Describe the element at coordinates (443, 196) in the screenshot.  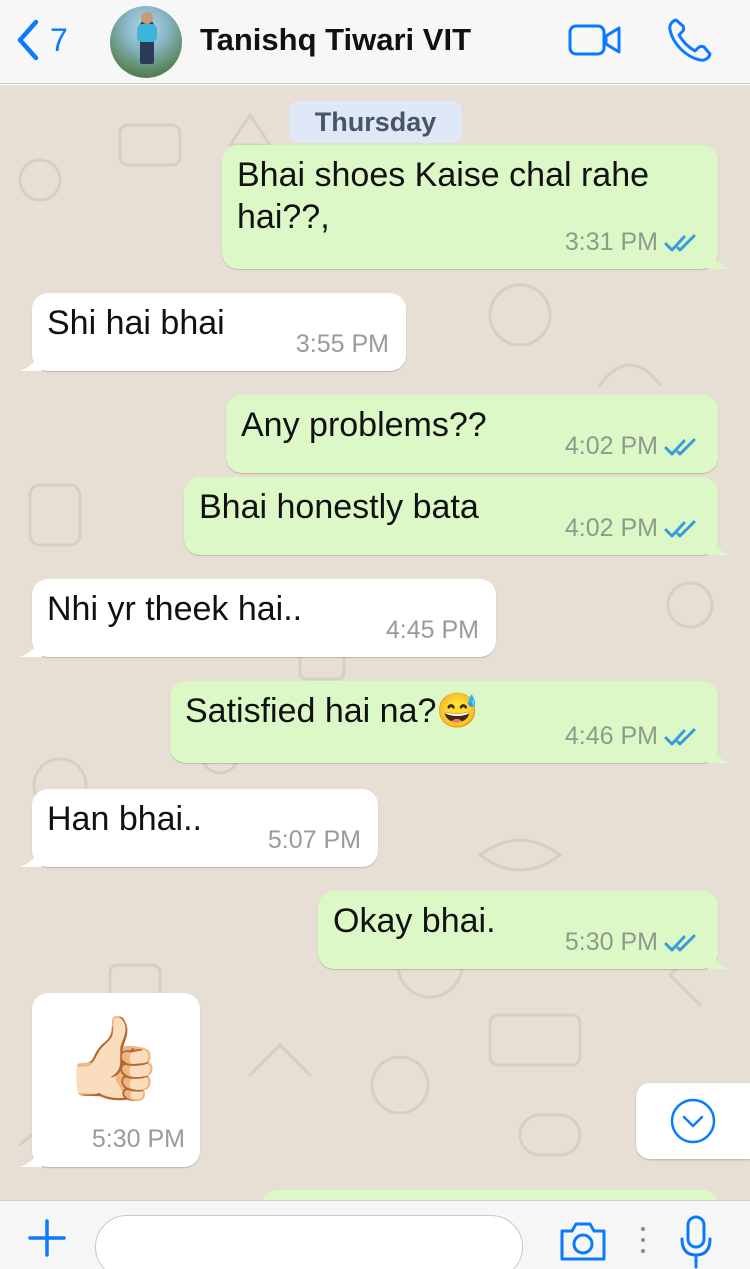
I see `message-text: Bhai shoes Kaise chal rahe hai??,` at that location.